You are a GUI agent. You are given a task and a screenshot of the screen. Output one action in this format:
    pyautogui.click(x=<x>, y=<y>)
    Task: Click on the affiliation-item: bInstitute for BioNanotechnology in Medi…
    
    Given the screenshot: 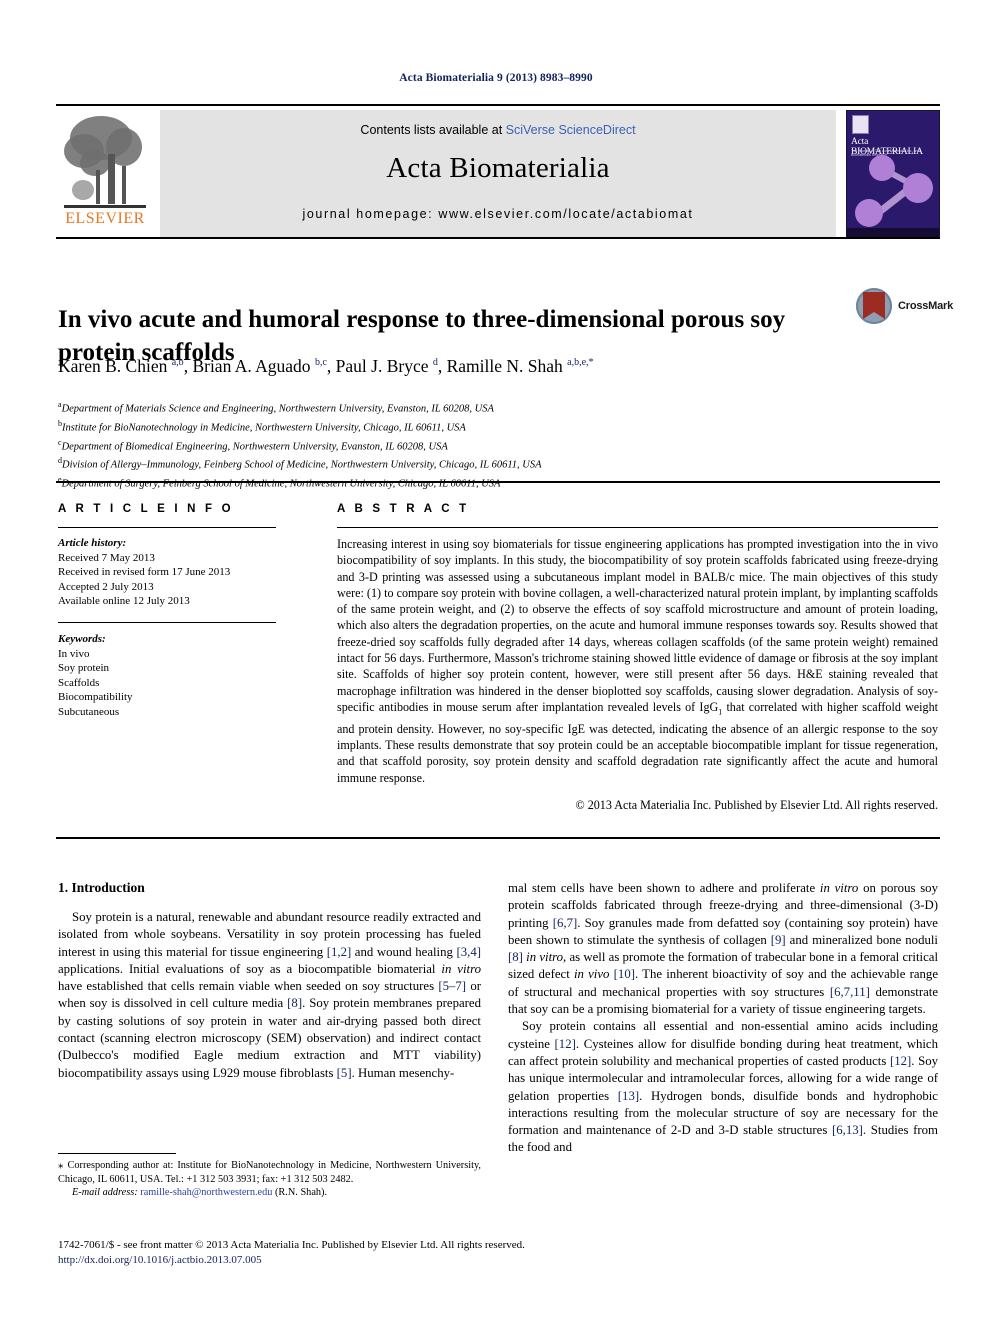 What is the action you would take?
    pyautogui.click(x=498, y=426)
    